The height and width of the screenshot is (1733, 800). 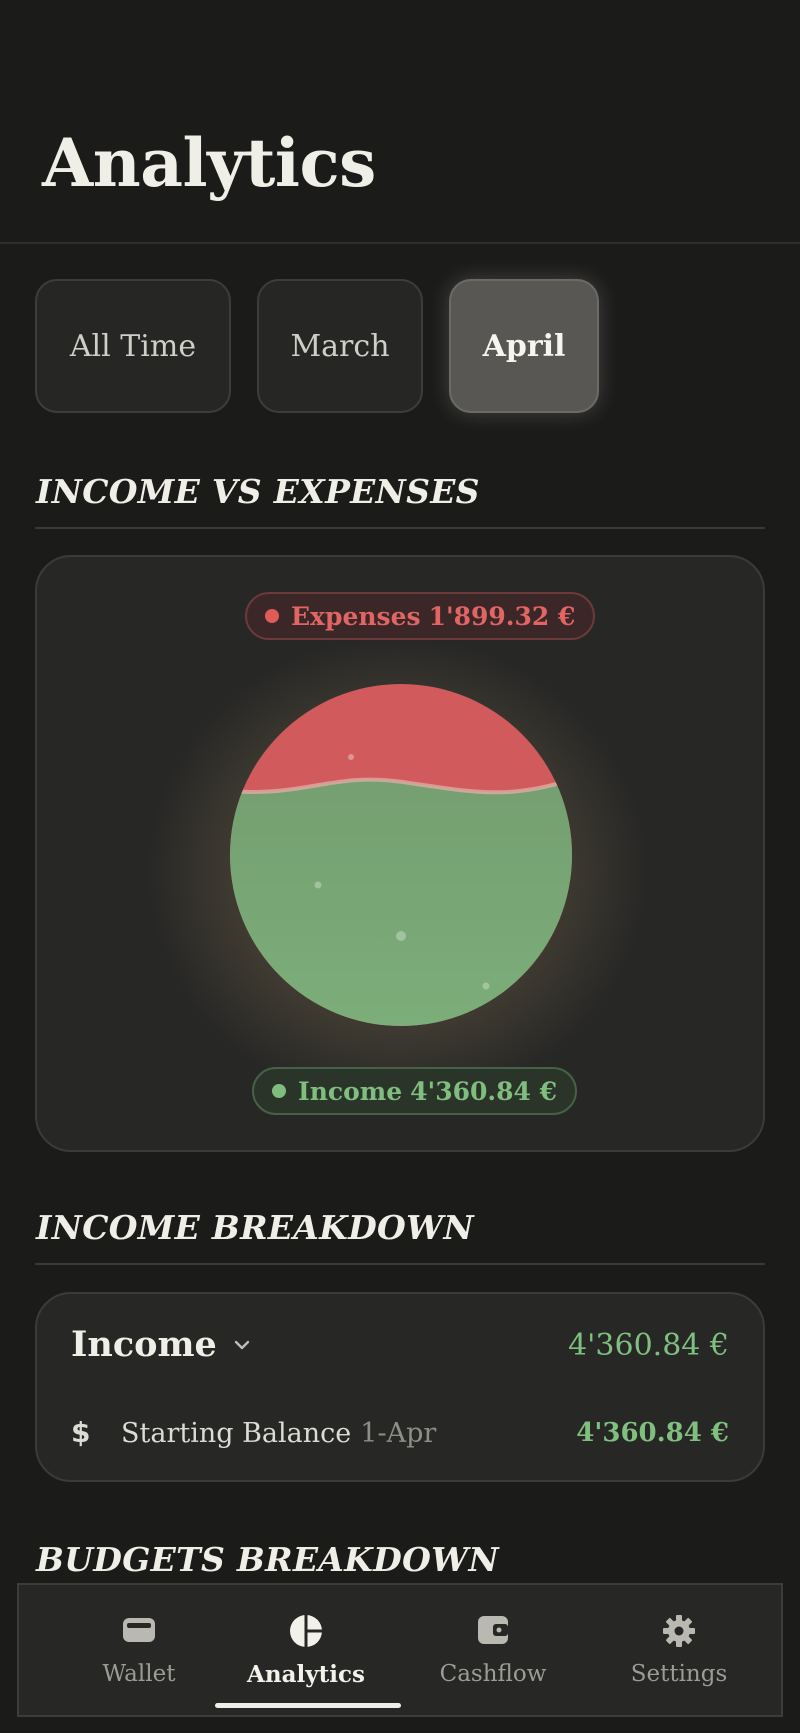 I want to click on tab-analytics-label: Analytics, so click(x=306, y=1674).